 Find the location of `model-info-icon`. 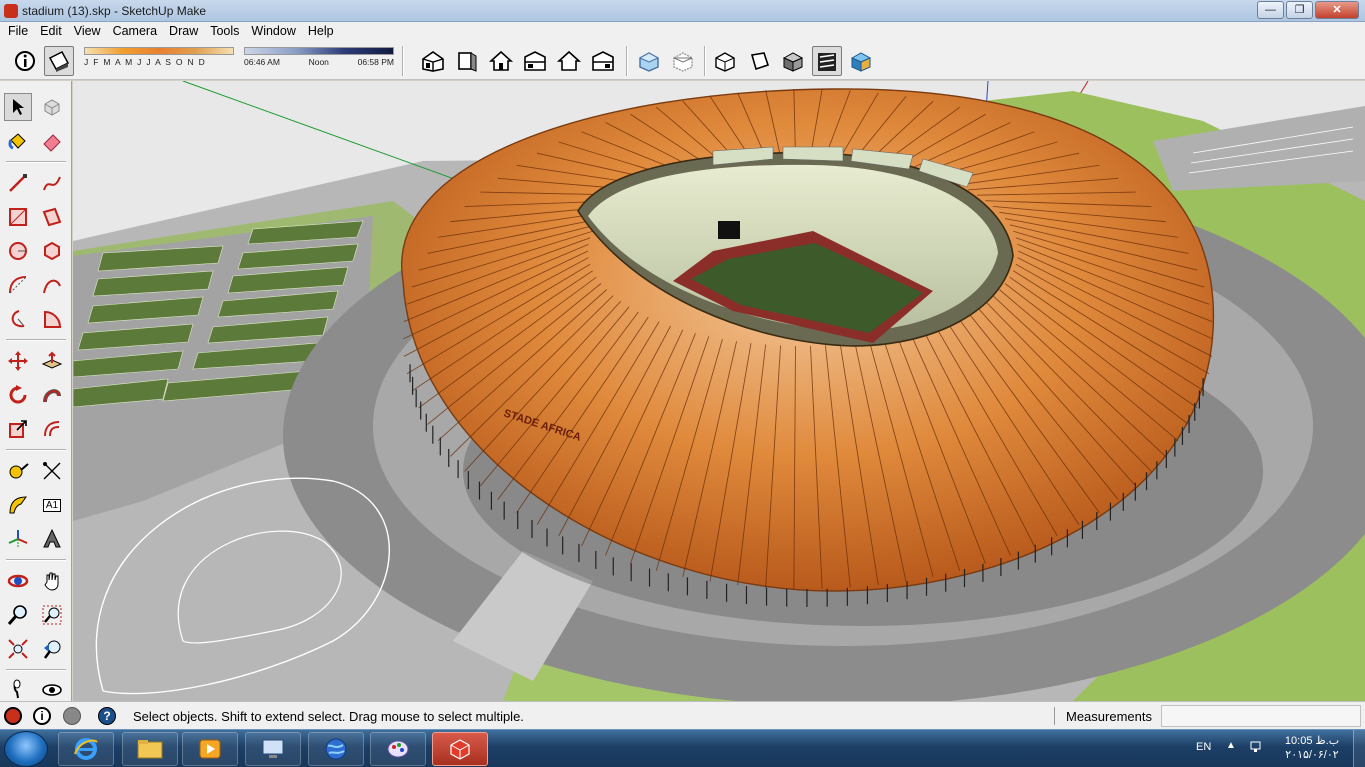

model-info-icon is located at coordinates (25, 61).